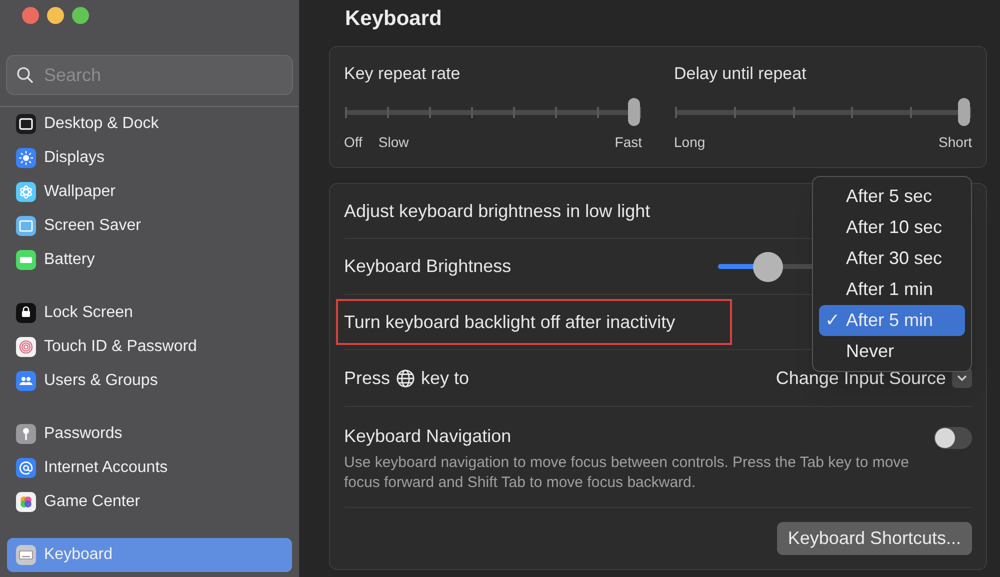 Image resolution: width=1000 pixels, height=577 pixels. I want to click on sidebar-item-label: Battery, so click(69, 260).